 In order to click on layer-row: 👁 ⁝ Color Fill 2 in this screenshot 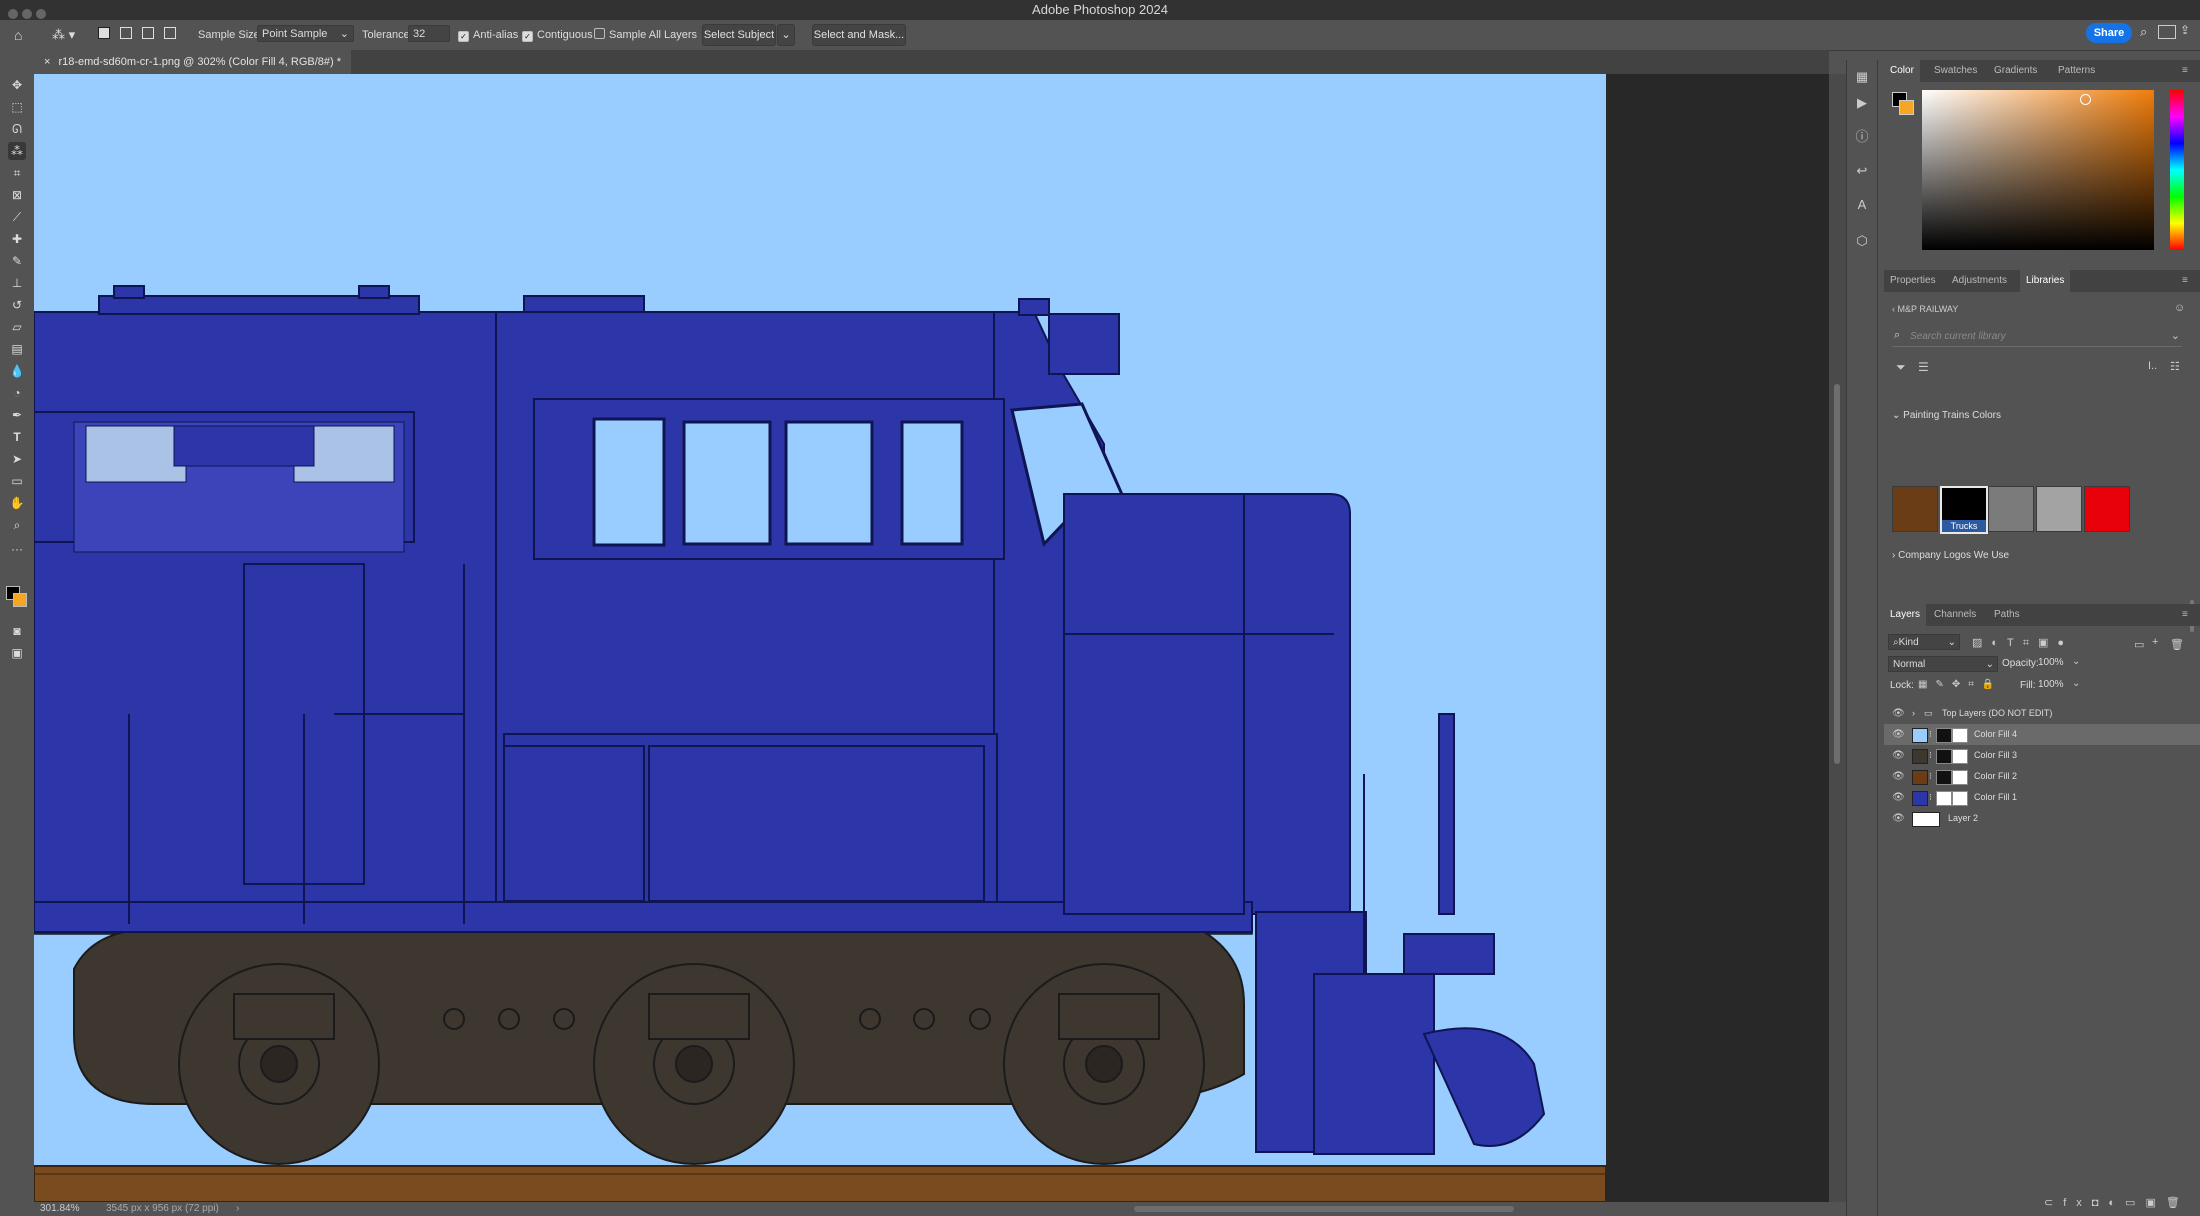, I will do `click(2042, 776)`.